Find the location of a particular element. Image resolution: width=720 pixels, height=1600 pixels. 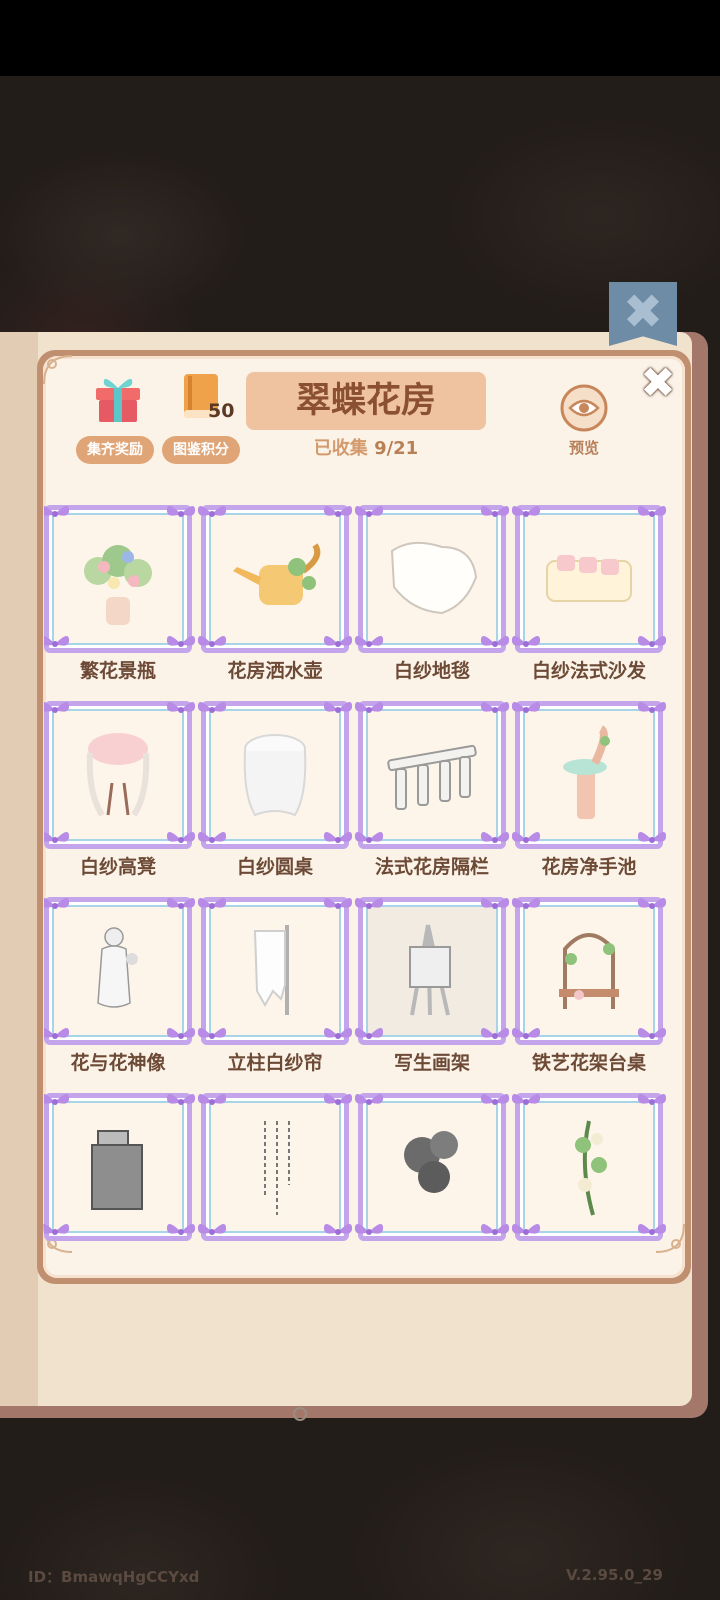

curtain-post-icon is located at coordinates (275, 971).